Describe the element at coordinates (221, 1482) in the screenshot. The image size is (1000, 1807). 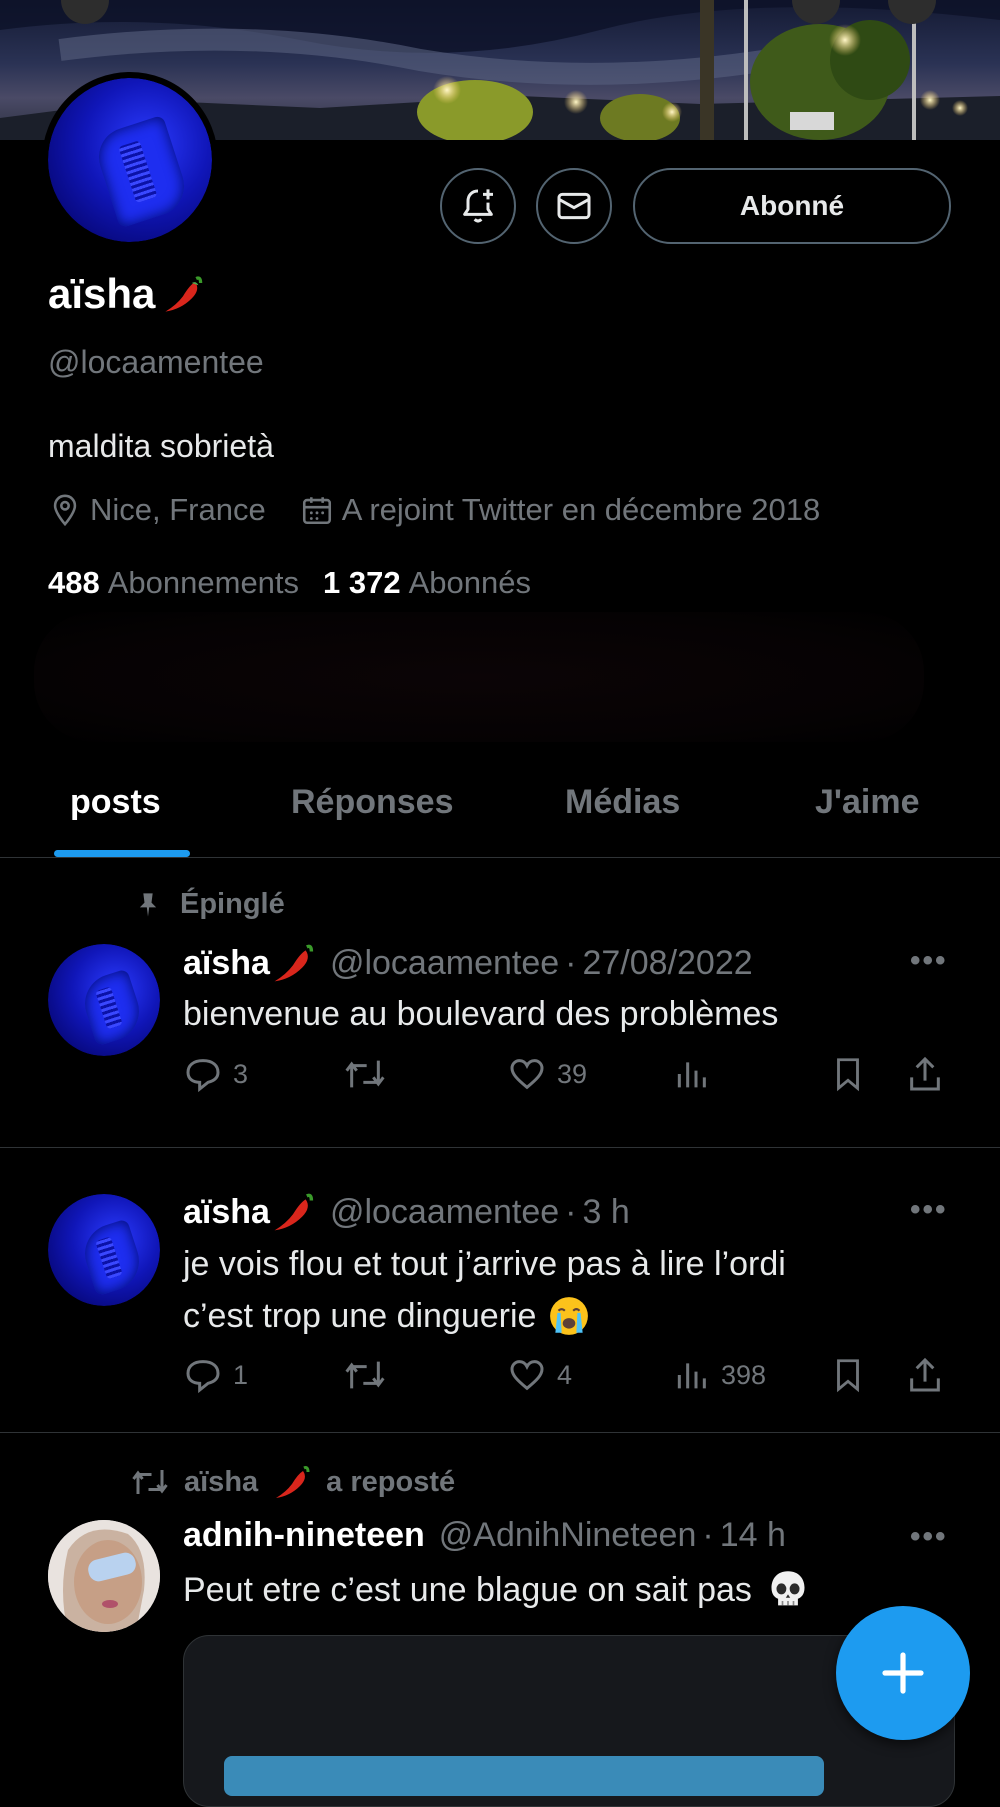
I see `reposter-name: aïsha` at that location.